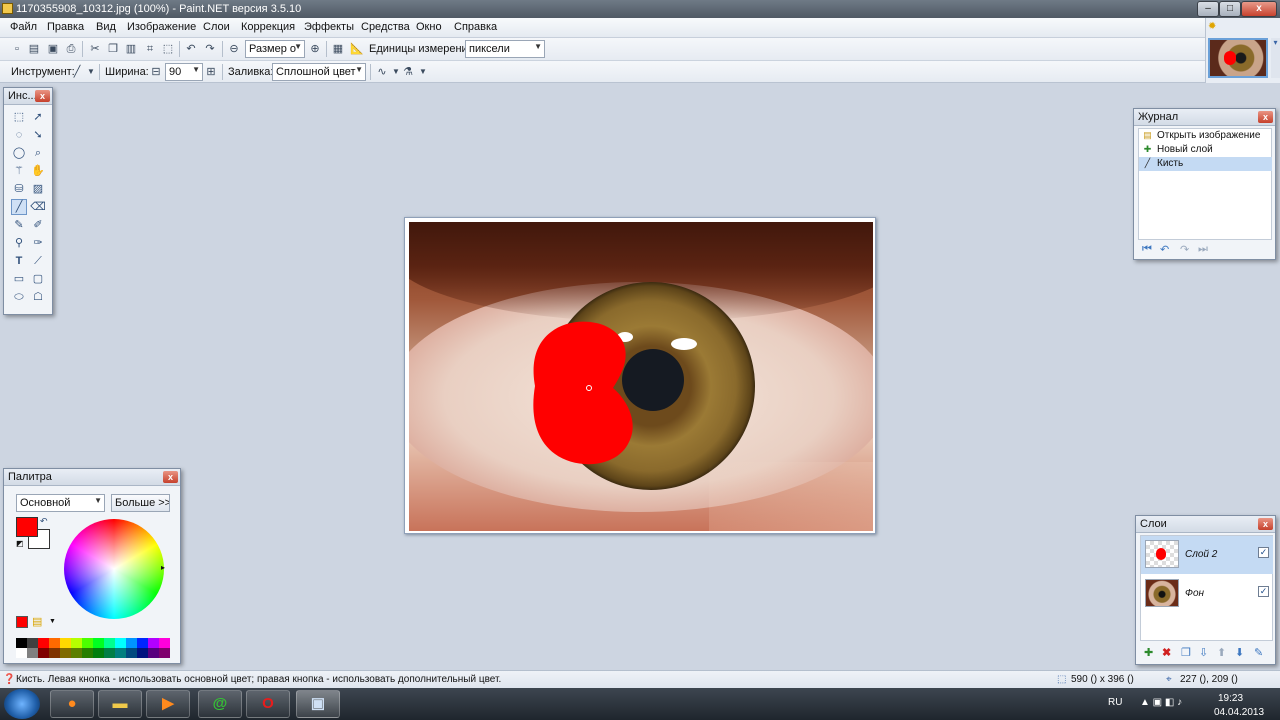 Image resolution: width=1280 pixels, height=720 pixels. What do you see at coordinates (1205, 164) in the screenshot?
I see `history-item-brush: ╱ Кисть` at bounding box center [1205, 164].